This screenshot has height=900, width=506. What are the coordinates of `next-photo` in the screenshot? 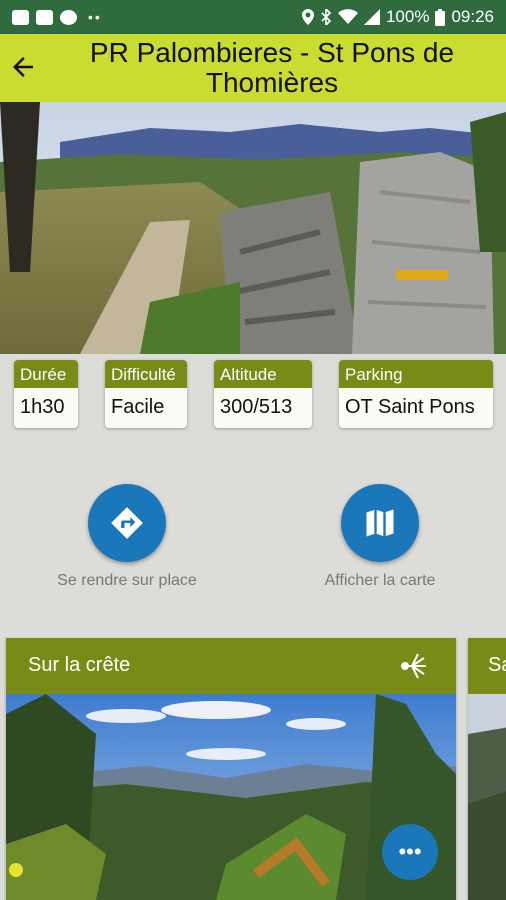 It's located at (487, 797).